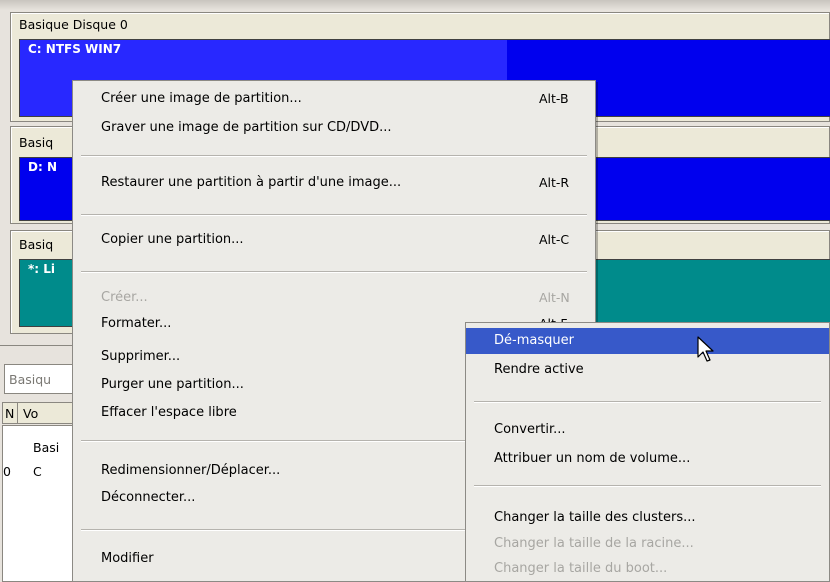 The image size is (830, 582). What do you see at coordinates (705, 349) in the screenshot?
I see `mouse-cursor-icon` at bounding box center [705, 349].